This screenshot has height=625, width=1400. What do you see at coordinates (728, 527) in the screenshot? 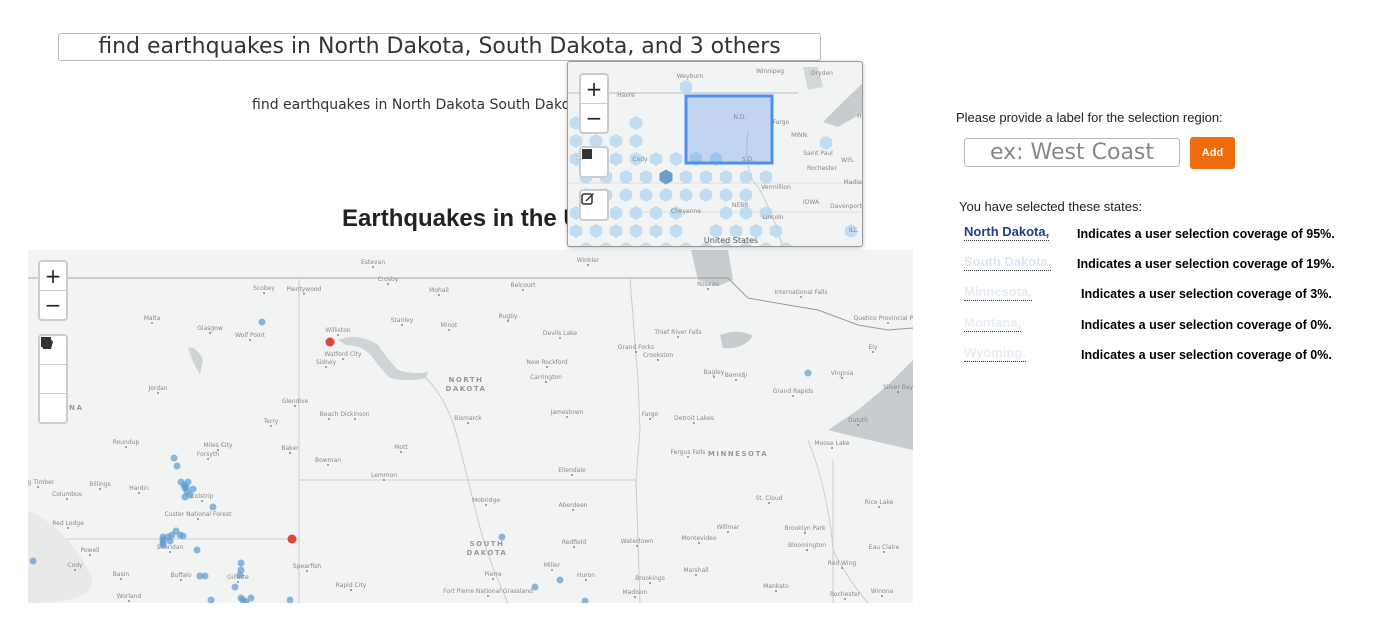
I see `city-label: Willmar` at bounding box center [728, 527].